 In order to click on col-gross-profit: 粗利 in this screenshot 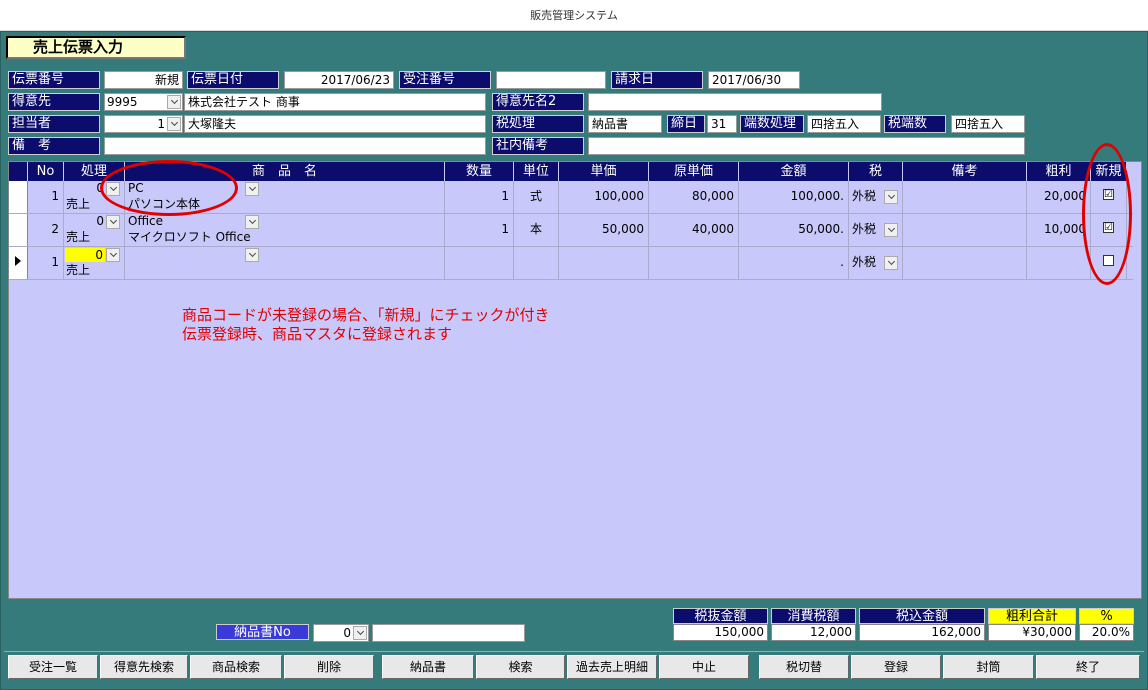, I will do `click(1059, 171)`.